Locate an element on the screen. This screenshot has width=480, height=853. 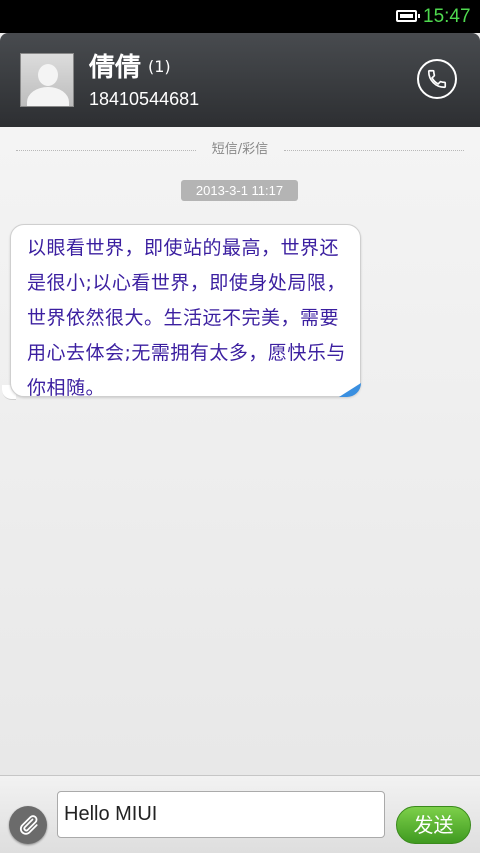
send-button: 发送 is located at coordinates (433, 825).